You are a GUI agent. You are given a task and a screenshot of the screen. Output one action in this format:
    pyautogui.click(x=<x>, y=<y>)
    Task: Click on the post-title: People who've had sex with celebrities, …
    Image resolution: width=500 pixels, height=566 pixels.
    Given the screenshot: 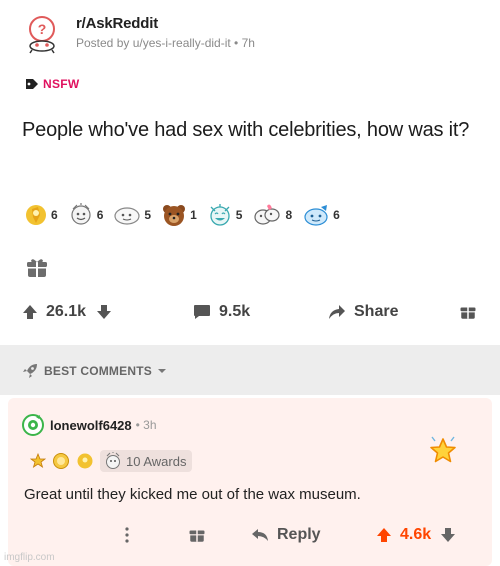 What is the action you would take?
    pyautogui.click(x=252, y=130)
    